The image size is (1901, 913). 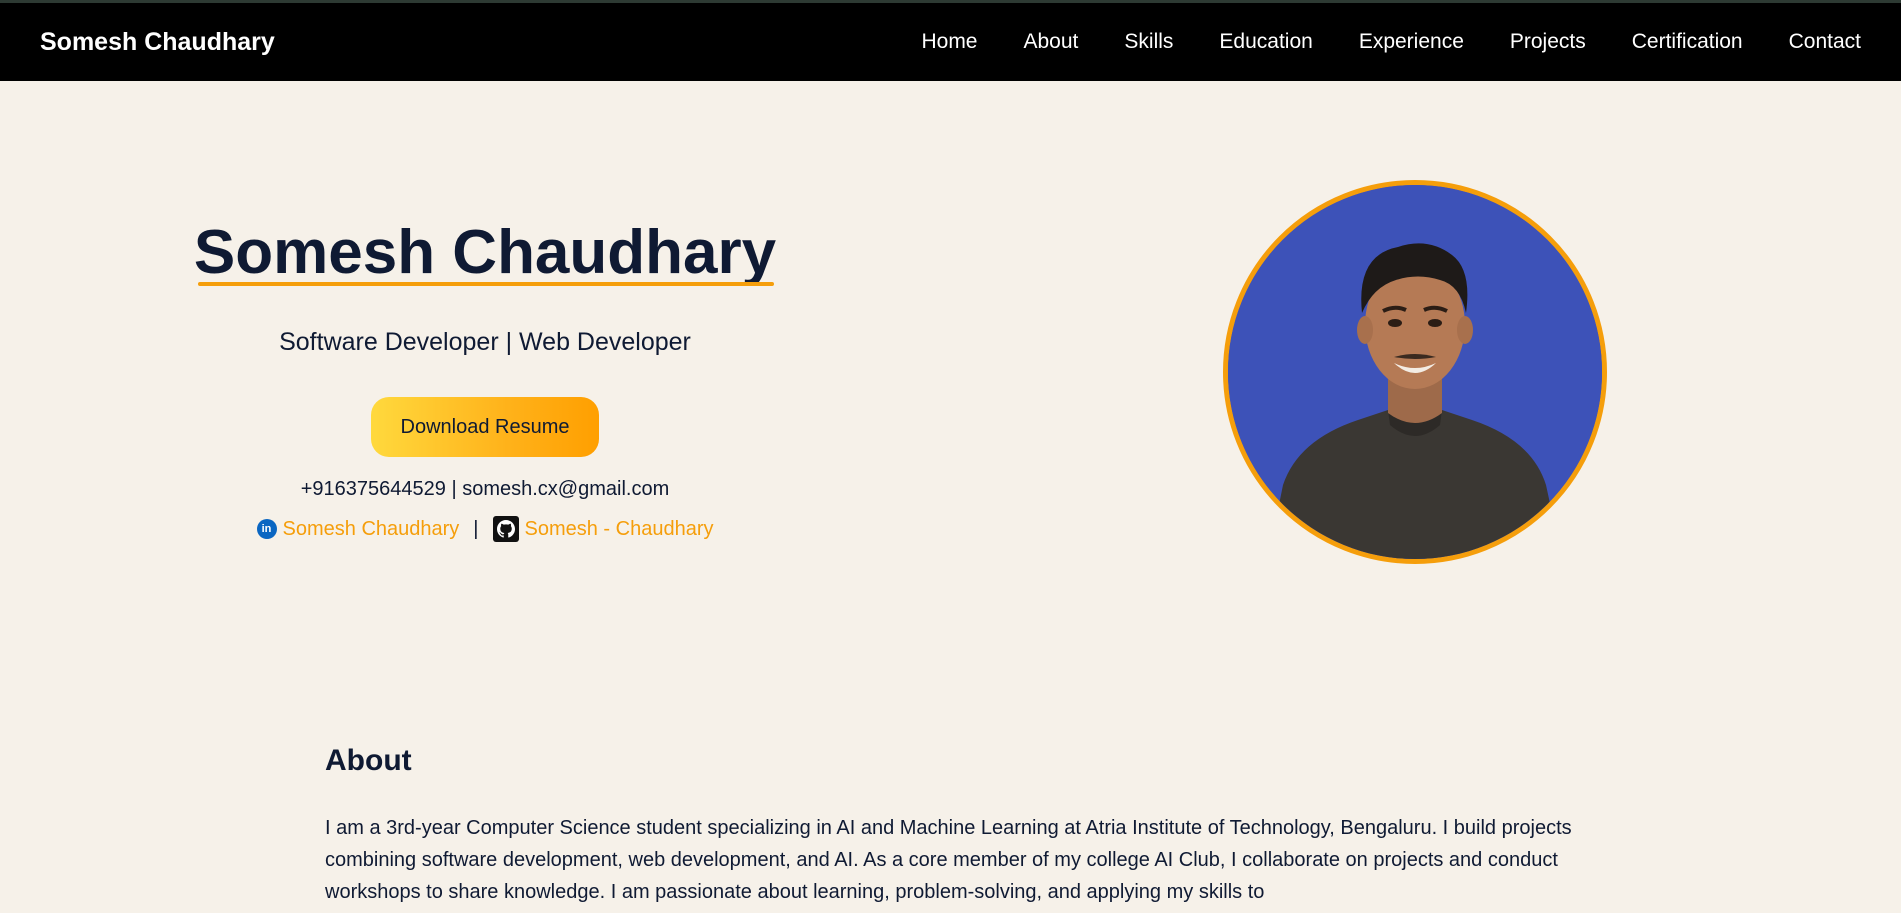 I want to click on brand-name: Somesh Chaudhary, so click(x=157, y=42).